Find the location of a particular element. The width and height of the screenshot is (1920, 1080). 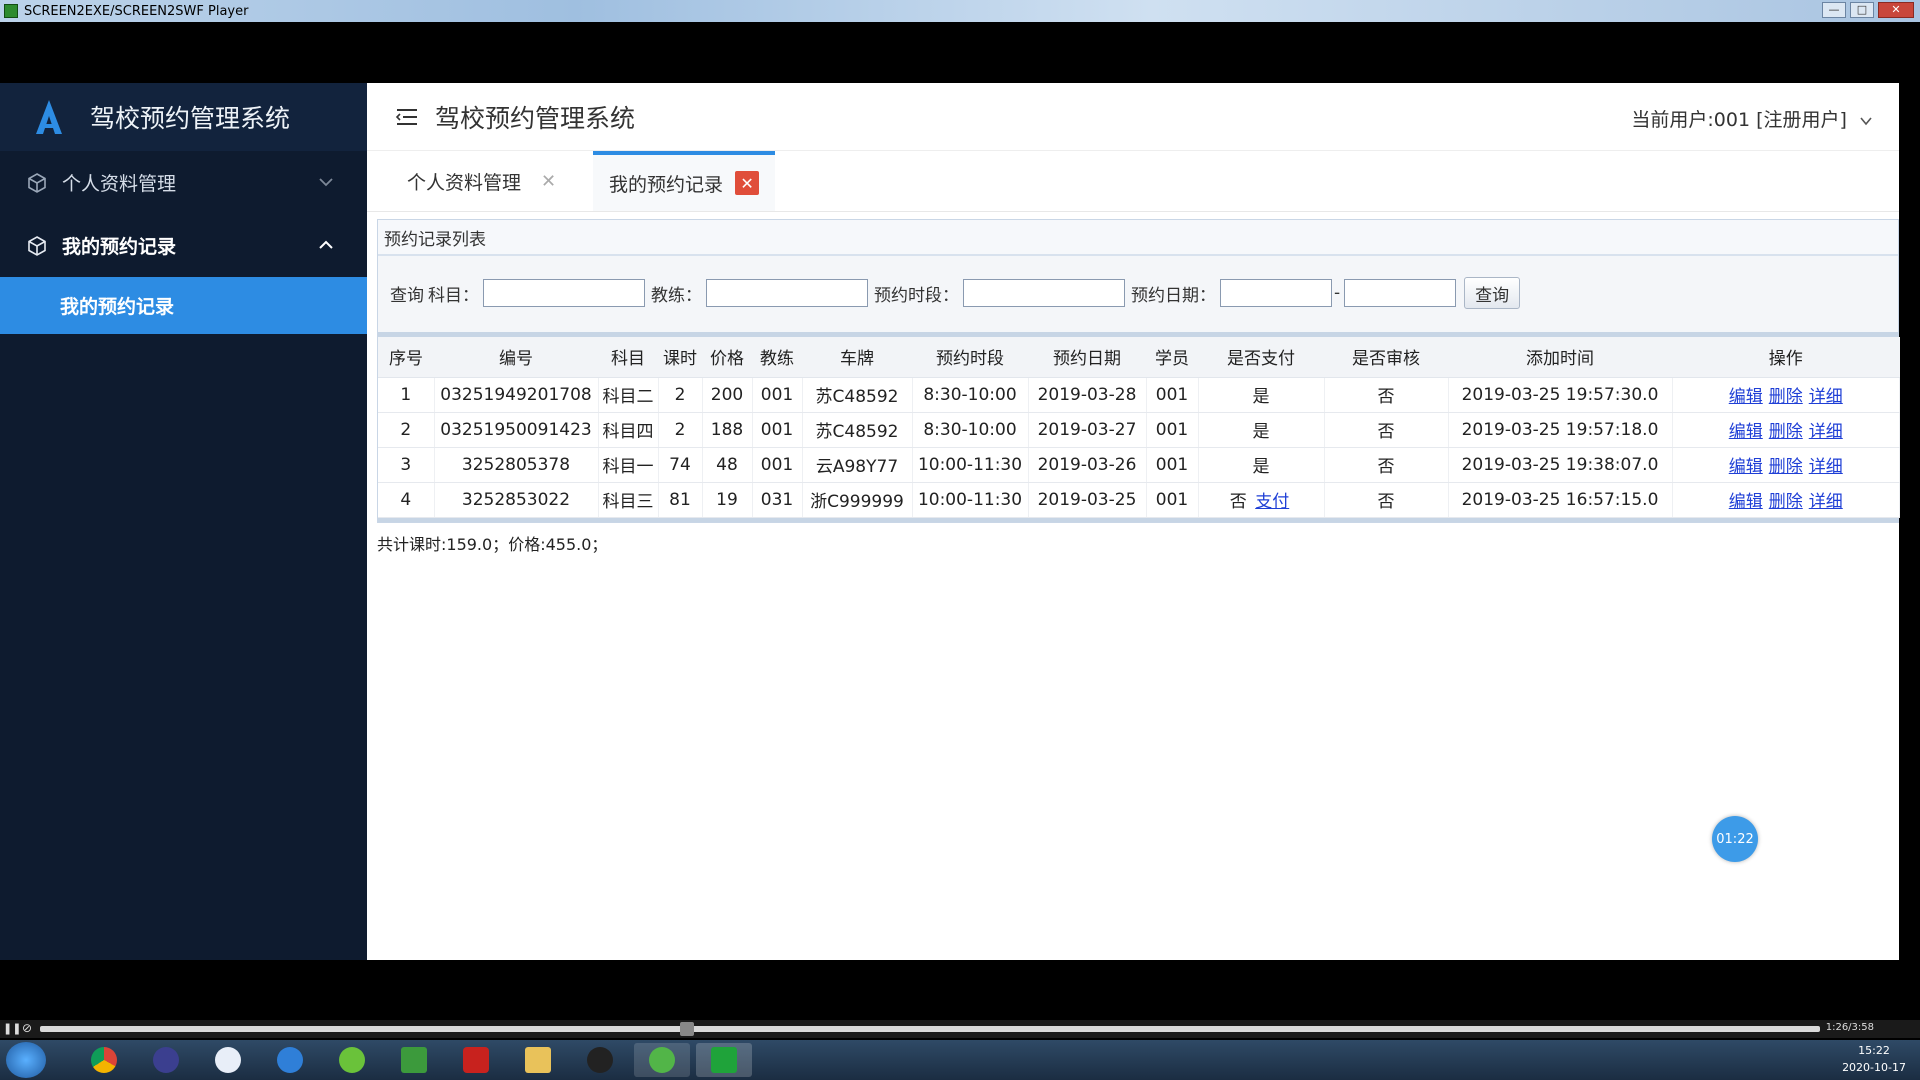

progress-track is located at coordinates (930, 1029).